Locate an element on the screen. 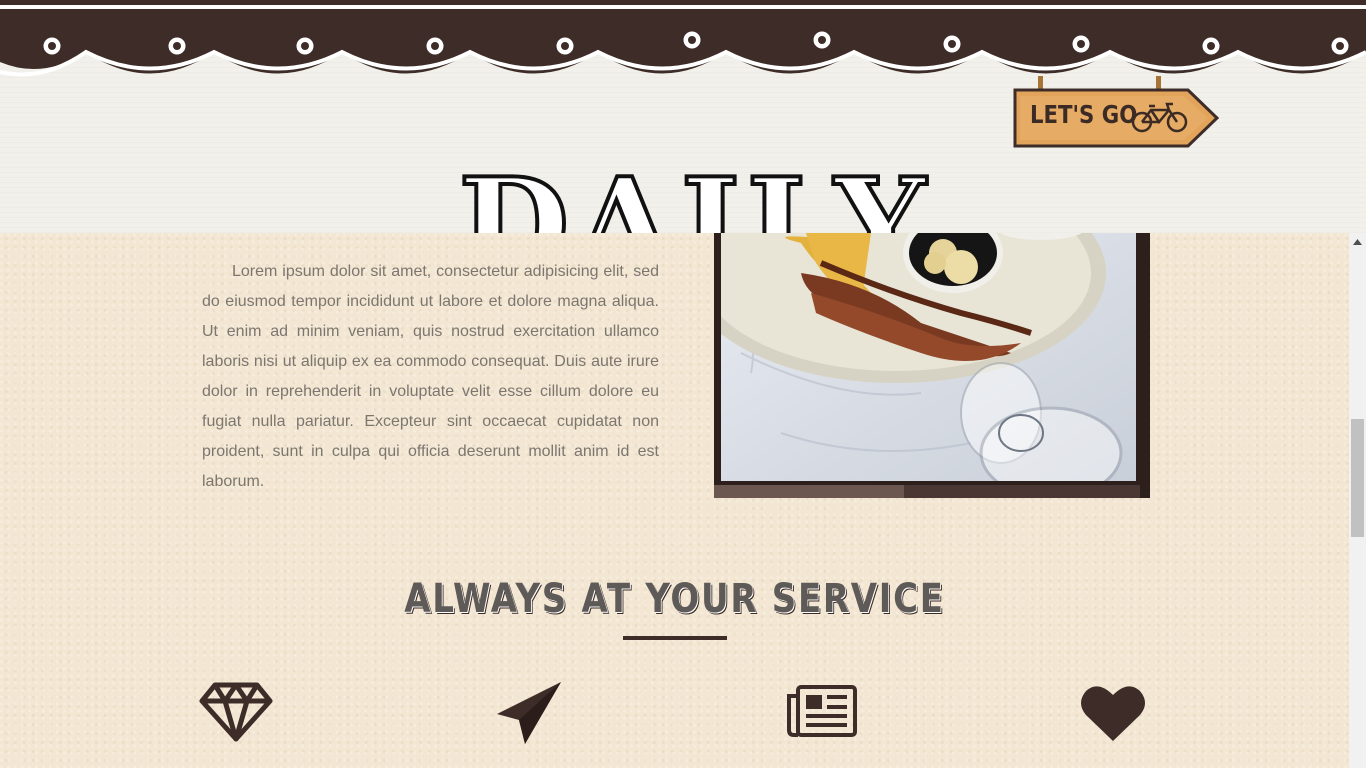 This screenshot has width=1366, height=768. diamond-icon is located at coordinates (236, 712).